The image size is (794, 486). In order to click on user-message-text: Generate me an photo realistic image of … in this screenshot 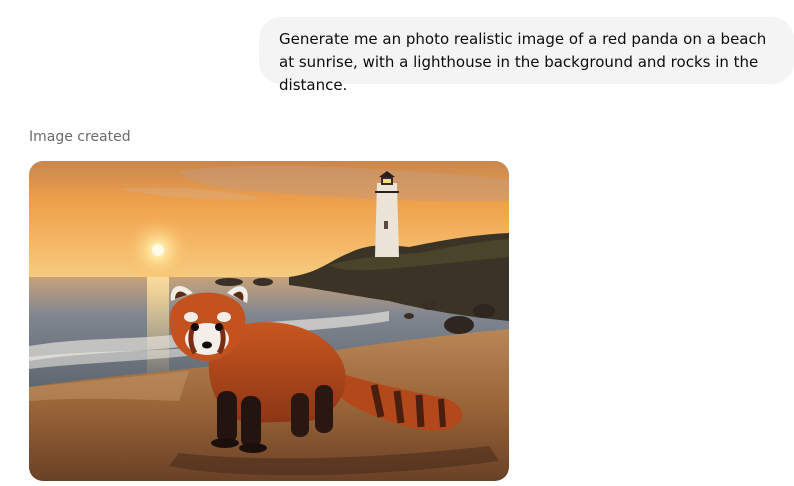, I will do `click(523, 62)`.